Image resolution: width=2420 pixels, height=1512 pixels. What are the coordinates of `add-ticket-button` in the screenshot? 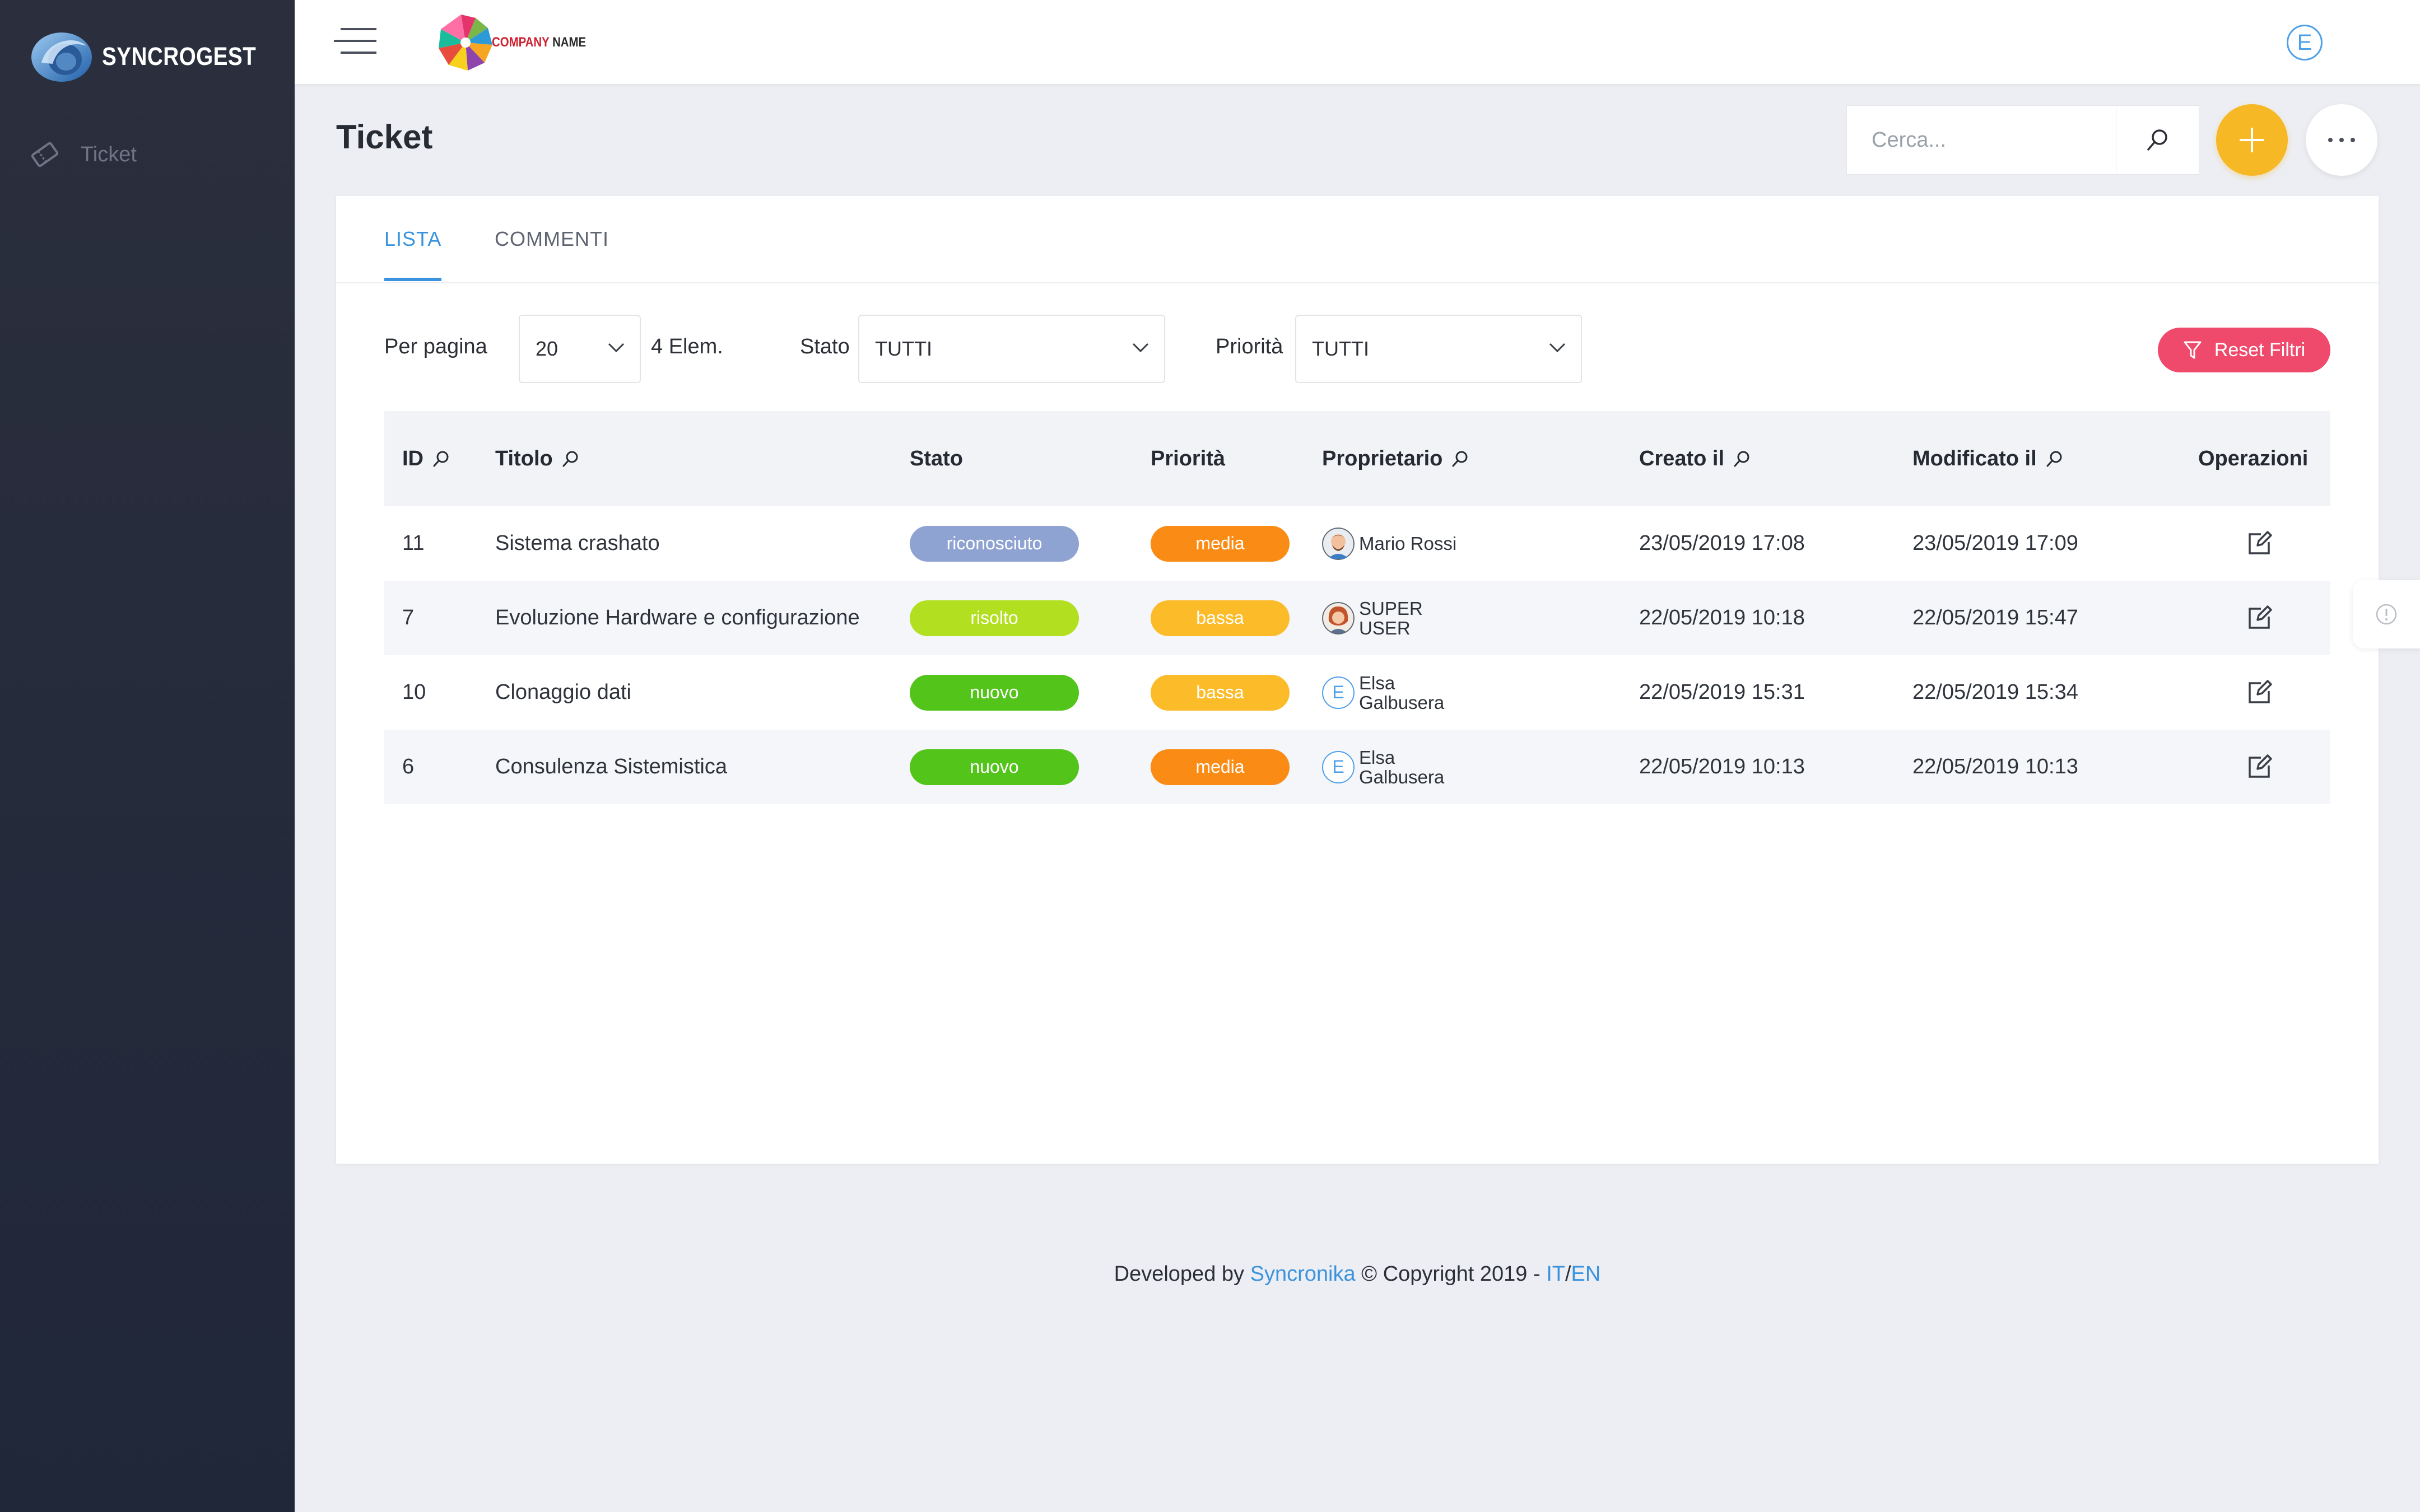 It's located at (2252, 140).